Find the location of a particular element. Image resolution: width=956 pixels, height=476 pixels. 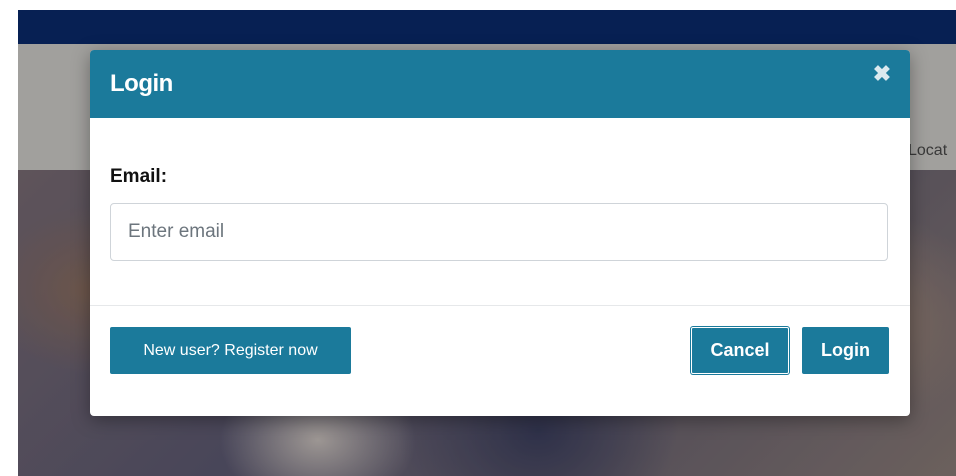

modal-header: Login ✖ is located at coordinates (500, 84).